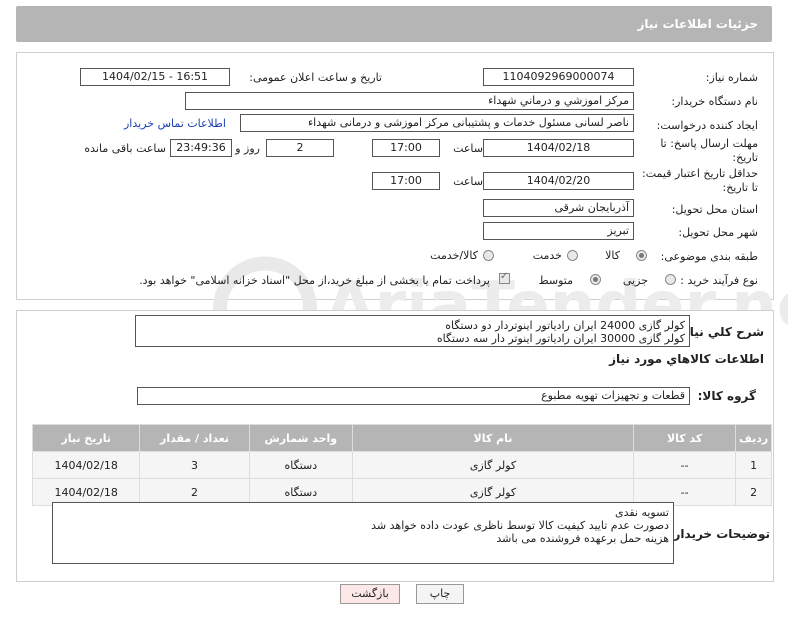 This screenshot has width=788, height=620. What do you see at coordinates (468, 181) in the screenshot?
I see `price-time-label: ساعت` at bounding box center [468, 181].